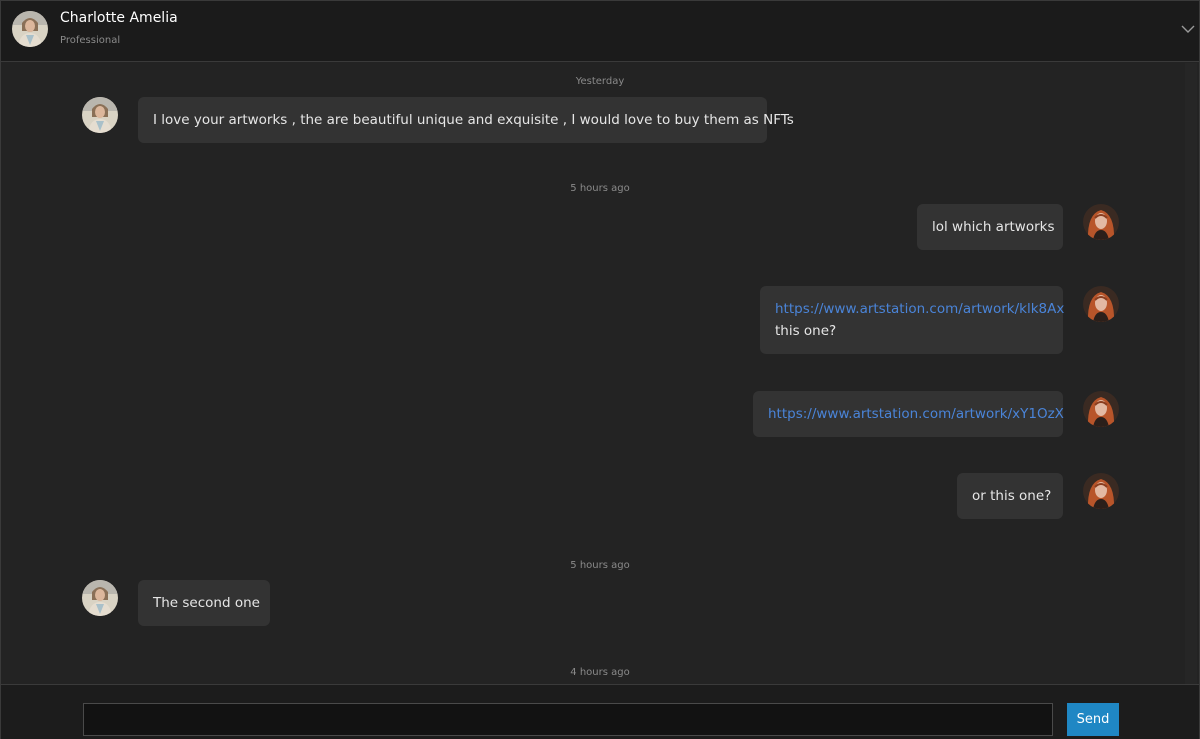  I want to click on message-composer: Send, so click(600, 711).